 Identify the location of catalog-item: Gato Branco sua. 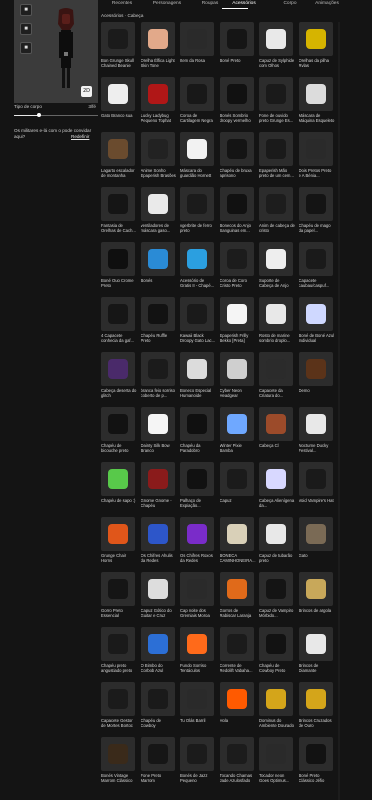
(118, 105).